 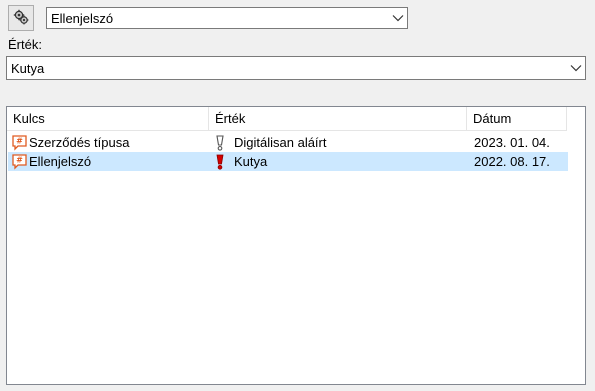 What do you see at coordinates (251, 161) in the screenshot?
I see `row-value: Kutya` at bounding box center [251, 161].